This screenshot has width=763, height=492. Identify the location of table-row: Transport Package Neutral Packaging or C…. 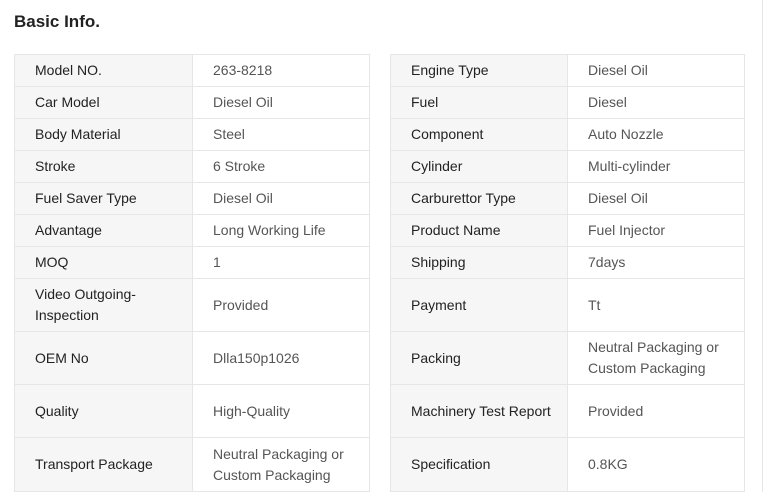
(192, 464).